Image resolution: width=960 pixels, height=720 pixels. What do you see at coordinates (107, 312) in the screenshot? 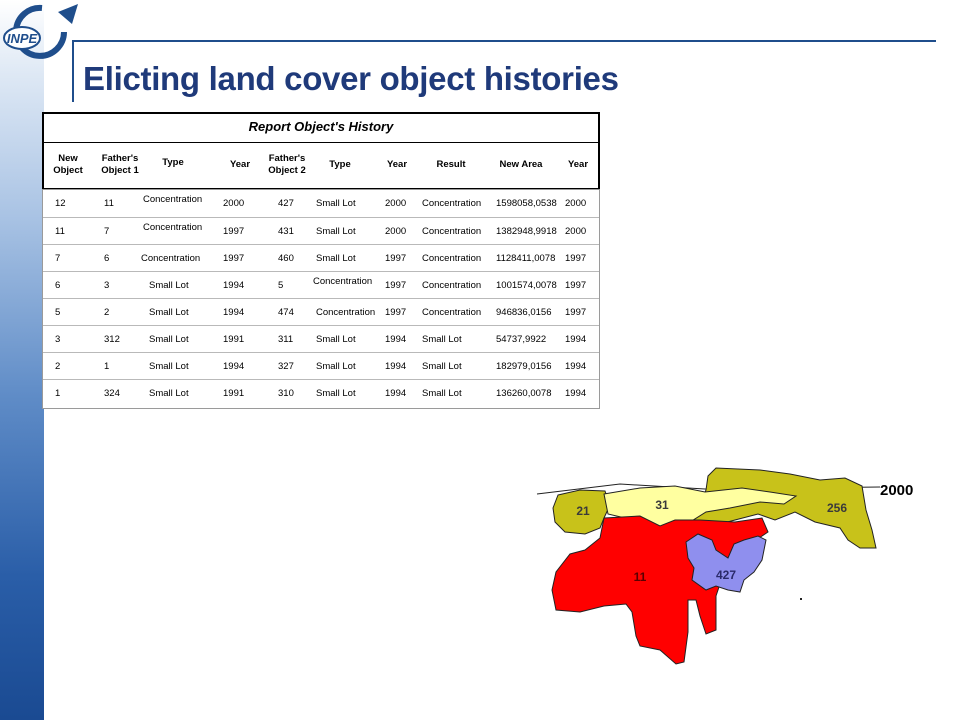
I see `cell-fathers-object-1: 2` at bounding box center [107, 312].